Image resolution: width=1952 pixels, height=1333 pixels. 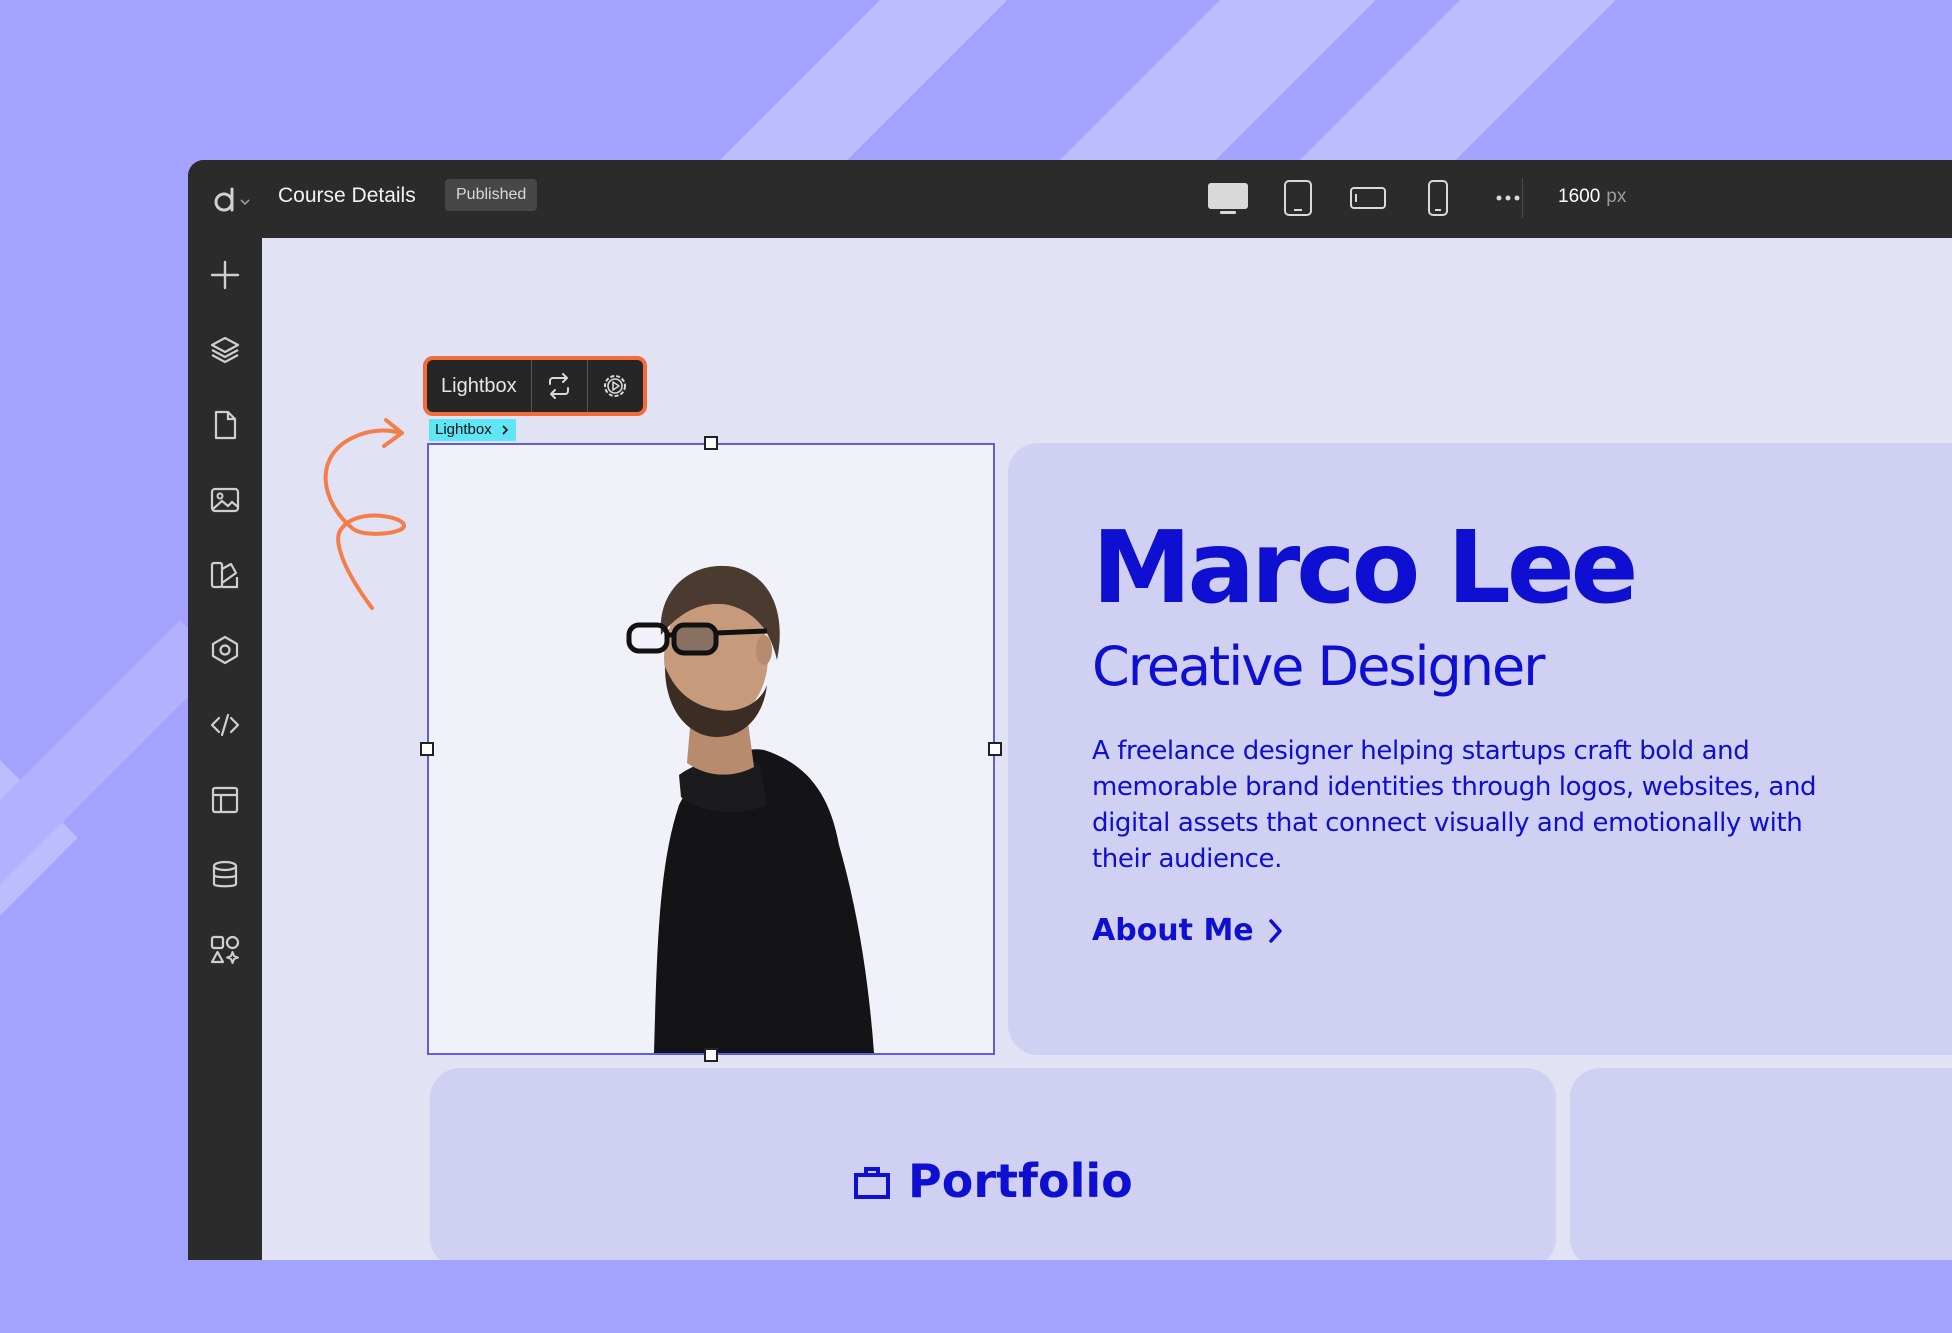 I want to click on about-me-label: About Me, so click(x=1173, y=930).